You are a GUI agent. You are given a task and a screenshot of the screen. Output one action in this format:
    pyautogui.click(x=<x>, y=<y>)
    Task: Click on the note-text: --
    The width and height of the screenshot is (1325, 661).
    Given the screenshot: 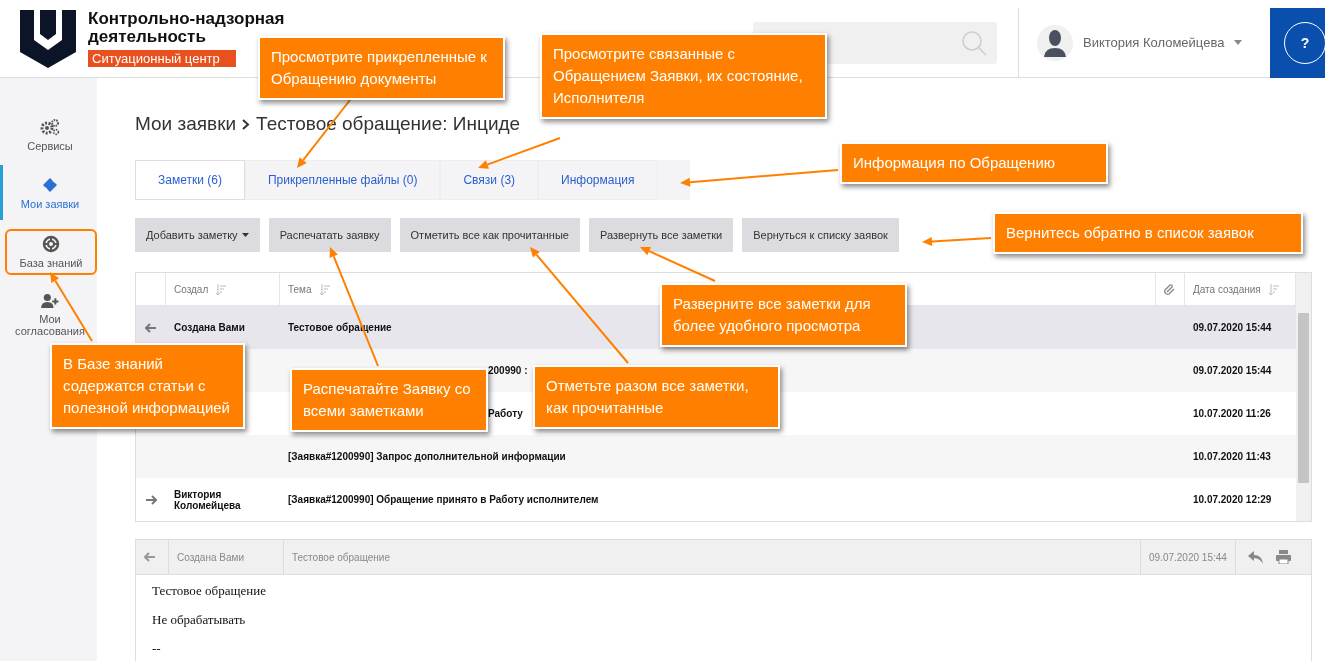 What is the action you would take?
    pyautogui.click(x=157, y=649)
    